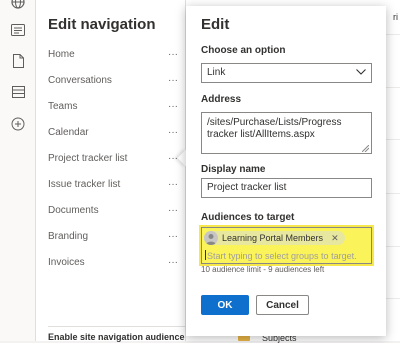  Describe the element at coordinates (73, 210) in the screenshot. I see `nav-item-label: Documents` at that location.